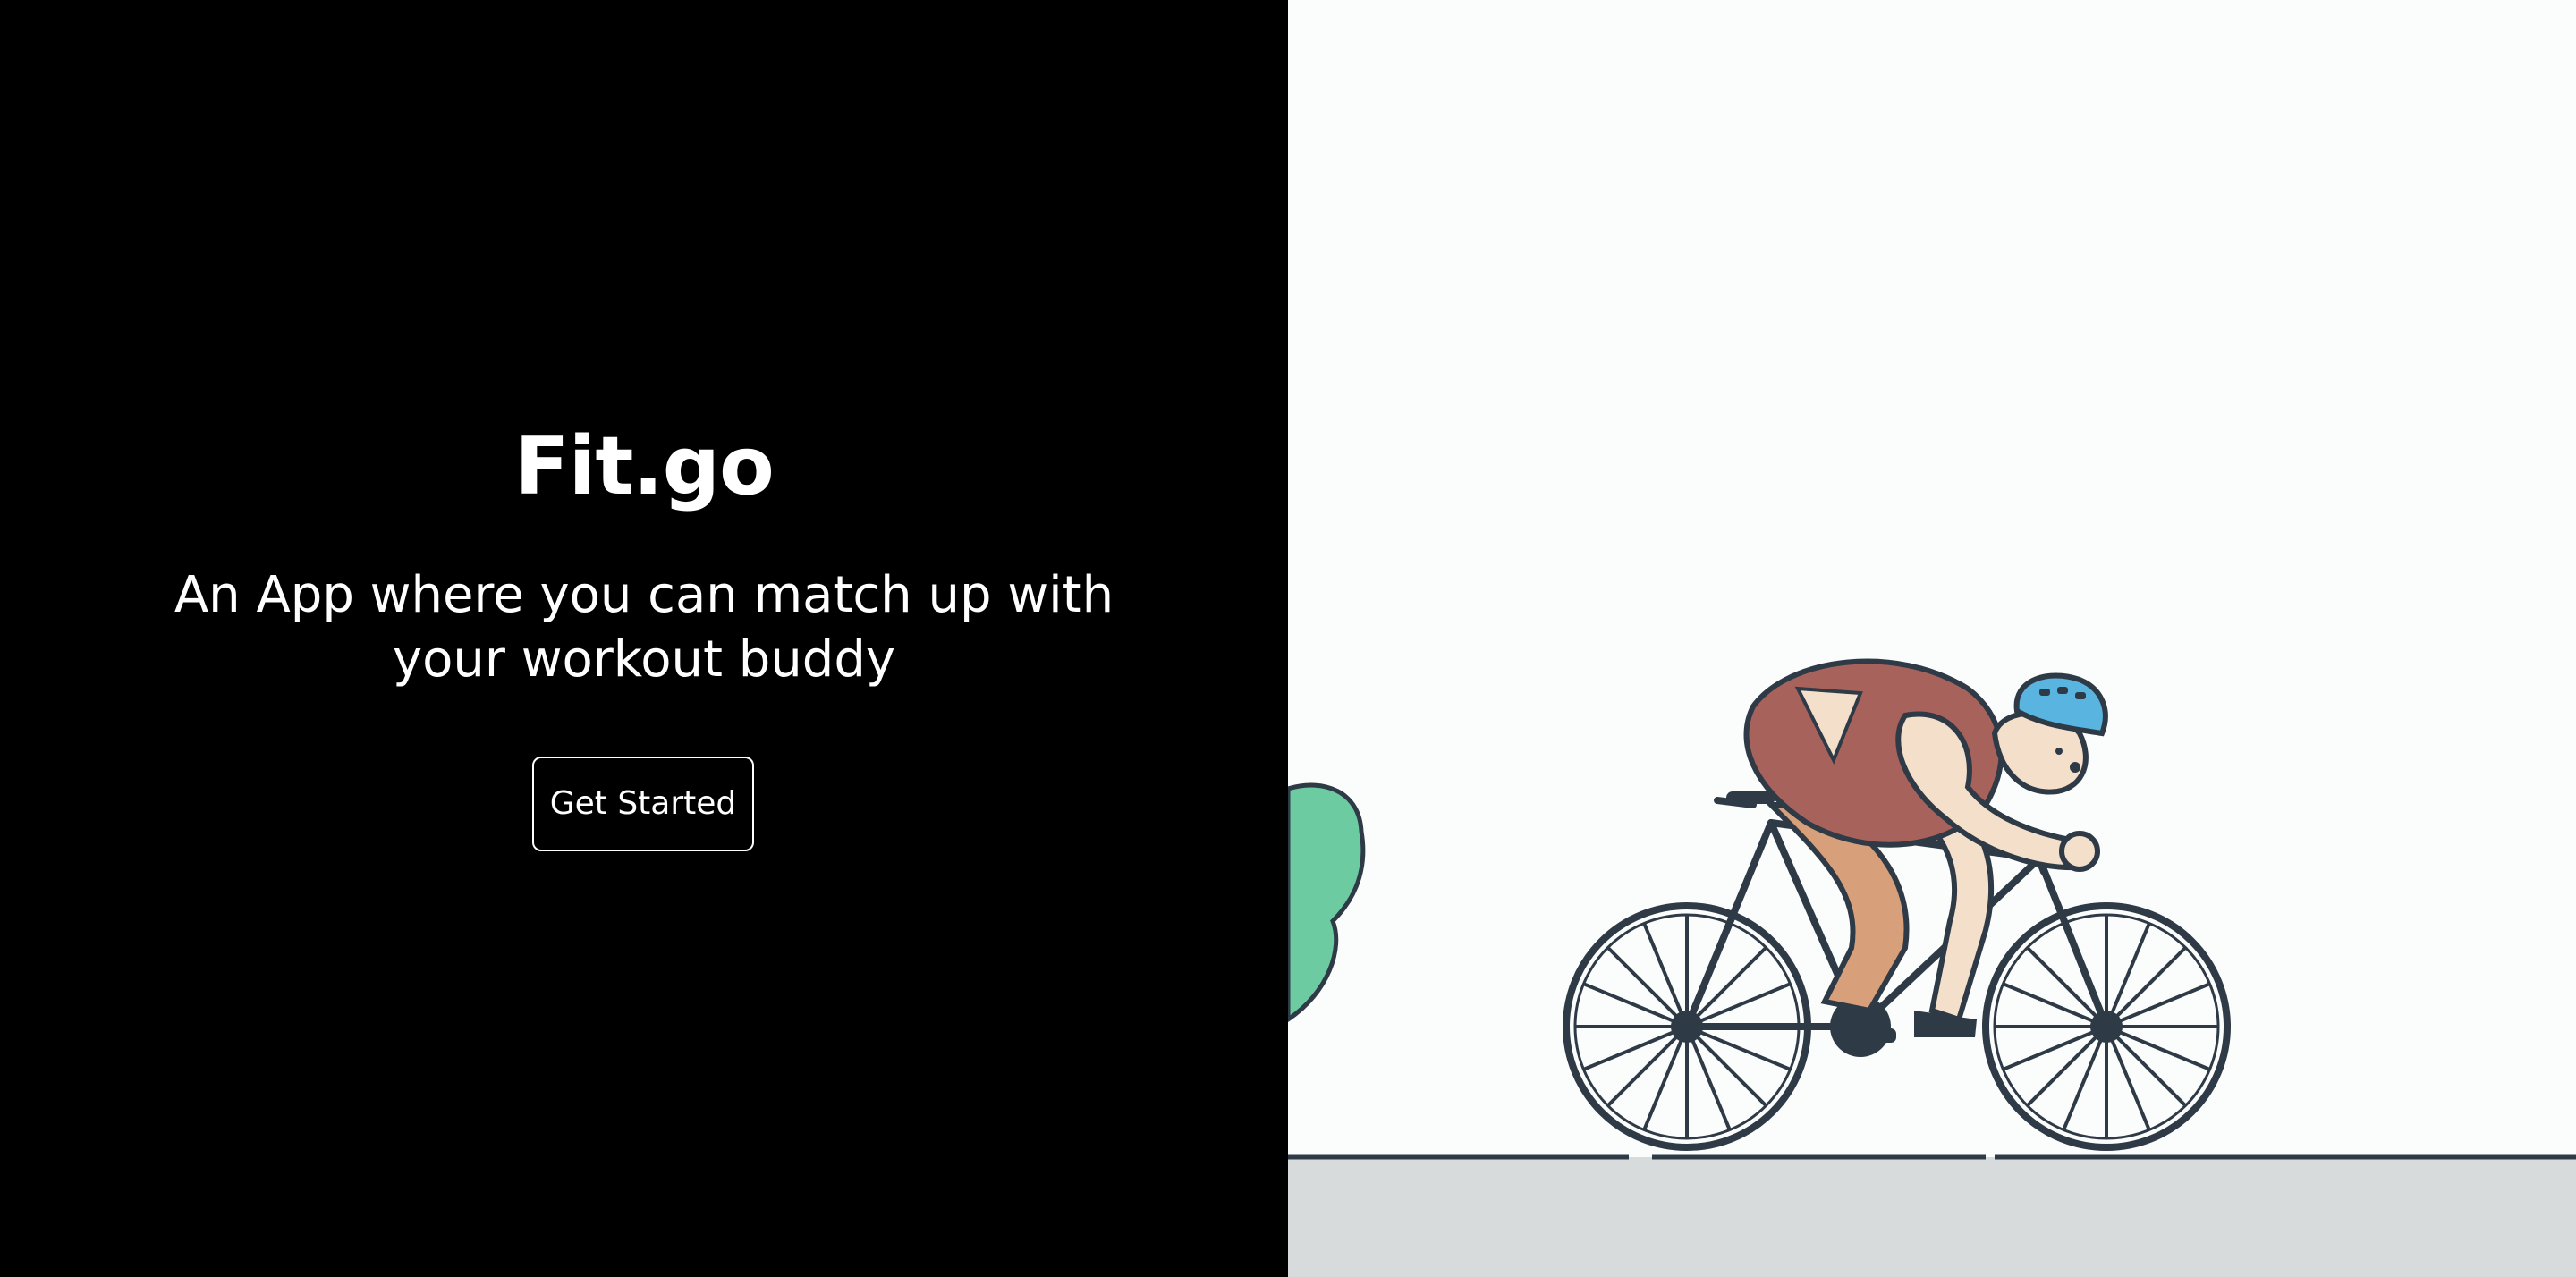  What do you see at coordinates (1327, 902) in the screenshot?
I see `bush` at bounding box center [1327, 902].